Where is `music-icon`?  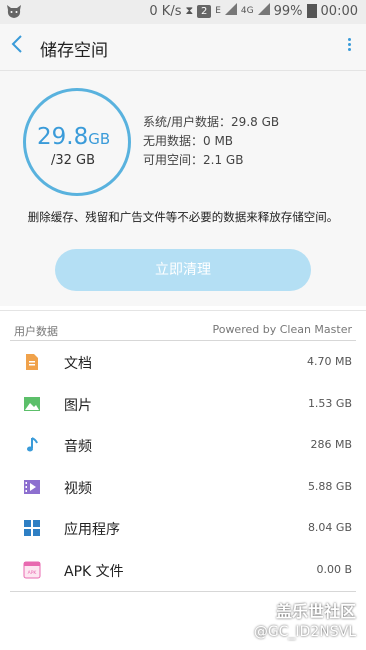
music-icon is located at coordinates (32, 445).